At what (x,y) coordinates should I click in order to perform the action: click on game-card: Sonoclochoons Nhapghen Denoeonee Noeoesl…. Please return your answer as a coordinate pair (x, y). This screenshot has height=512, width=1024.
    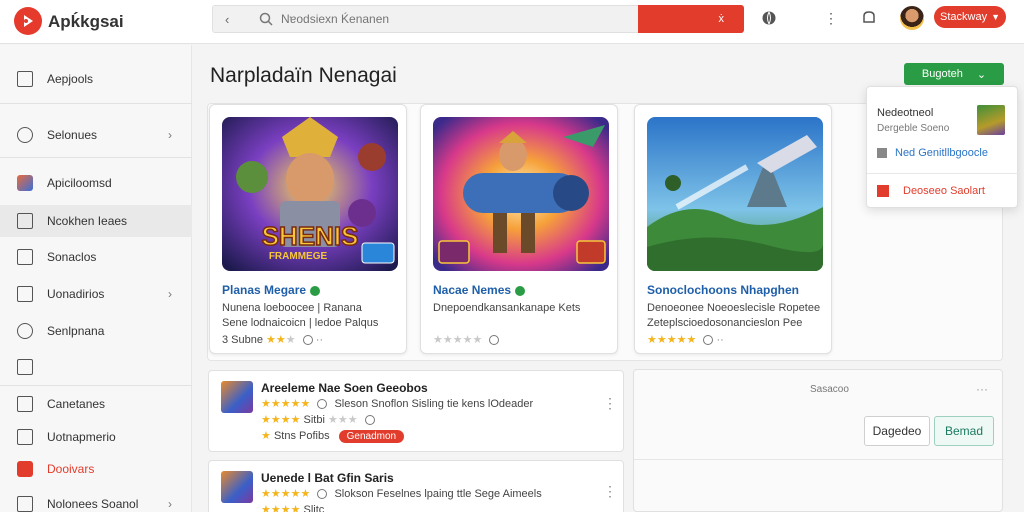
    Looking at the image, I should click on (733, 229).